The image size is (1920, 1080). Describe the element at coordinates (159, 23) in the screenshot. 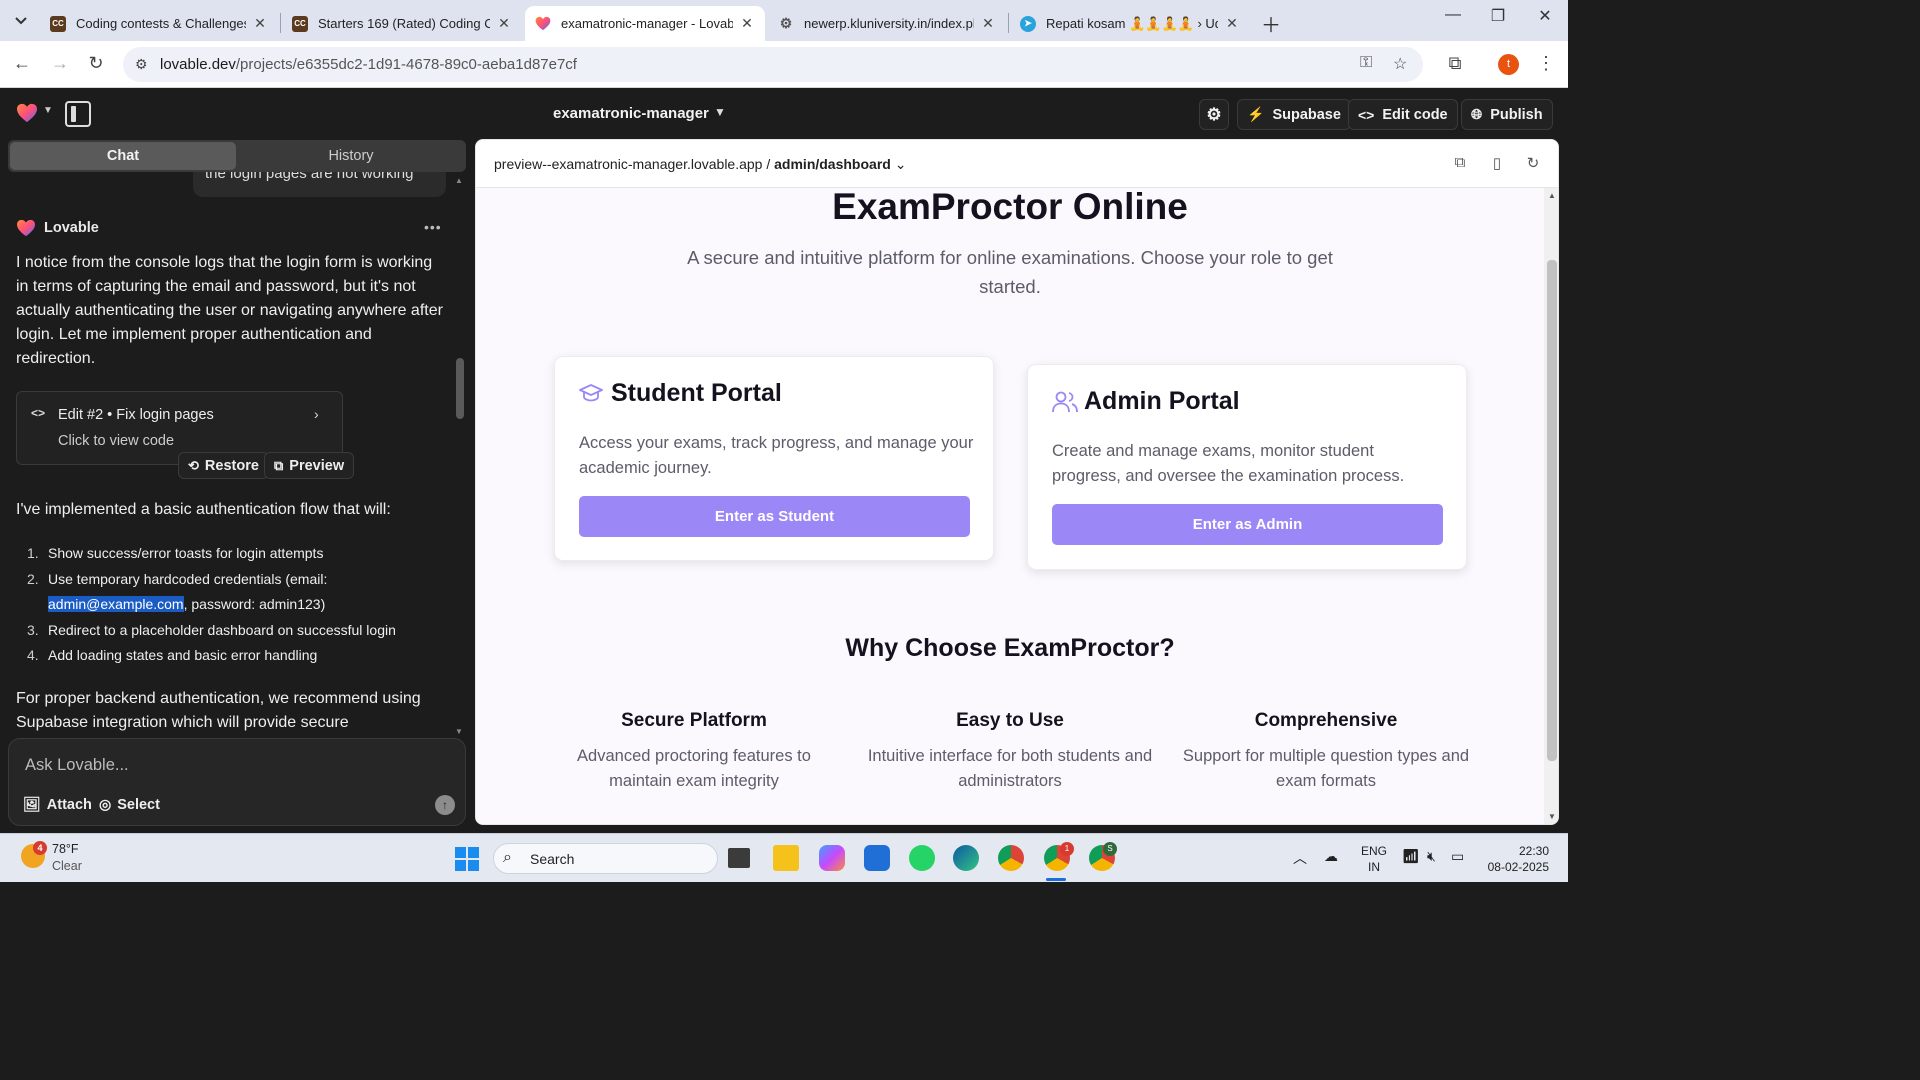

I see `browser-tab-1: CC Coding contests & Challenges ✕` at that location.